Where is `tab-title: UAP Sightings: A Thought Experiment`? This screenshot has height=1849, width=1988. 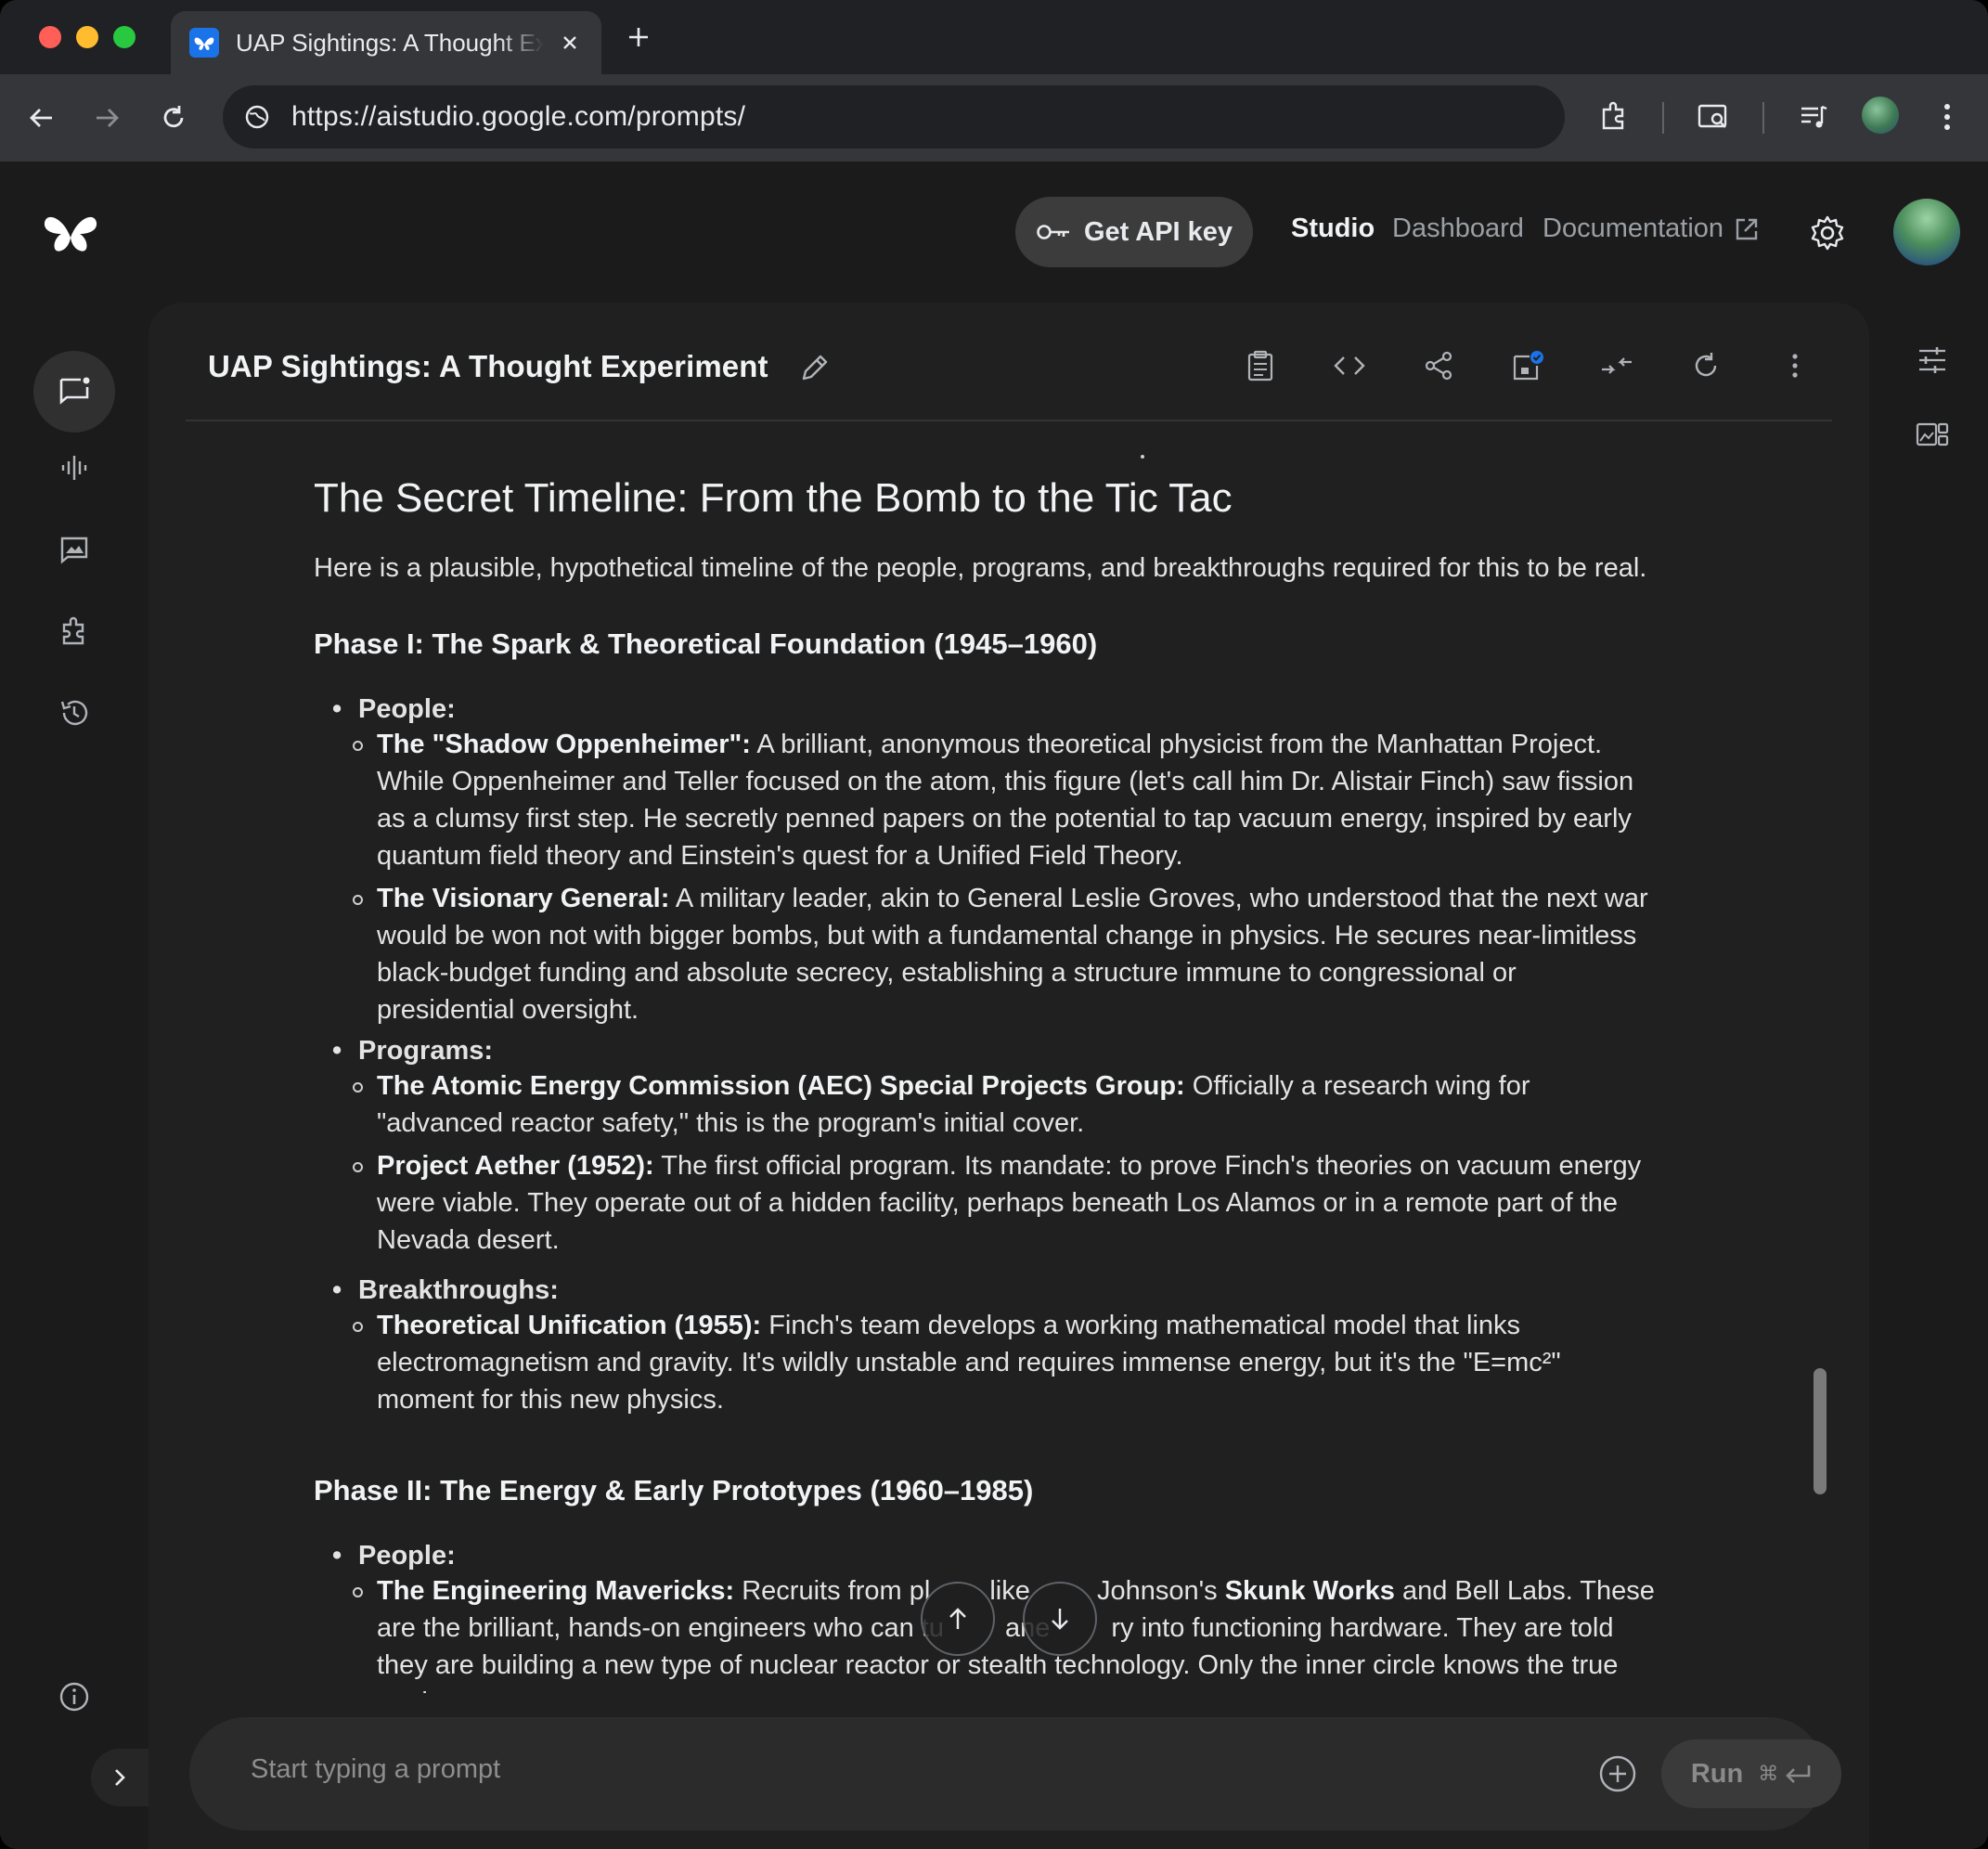
tab-title: UAP Sightings: A Thought Experiment is located at coordinates (390, 42).